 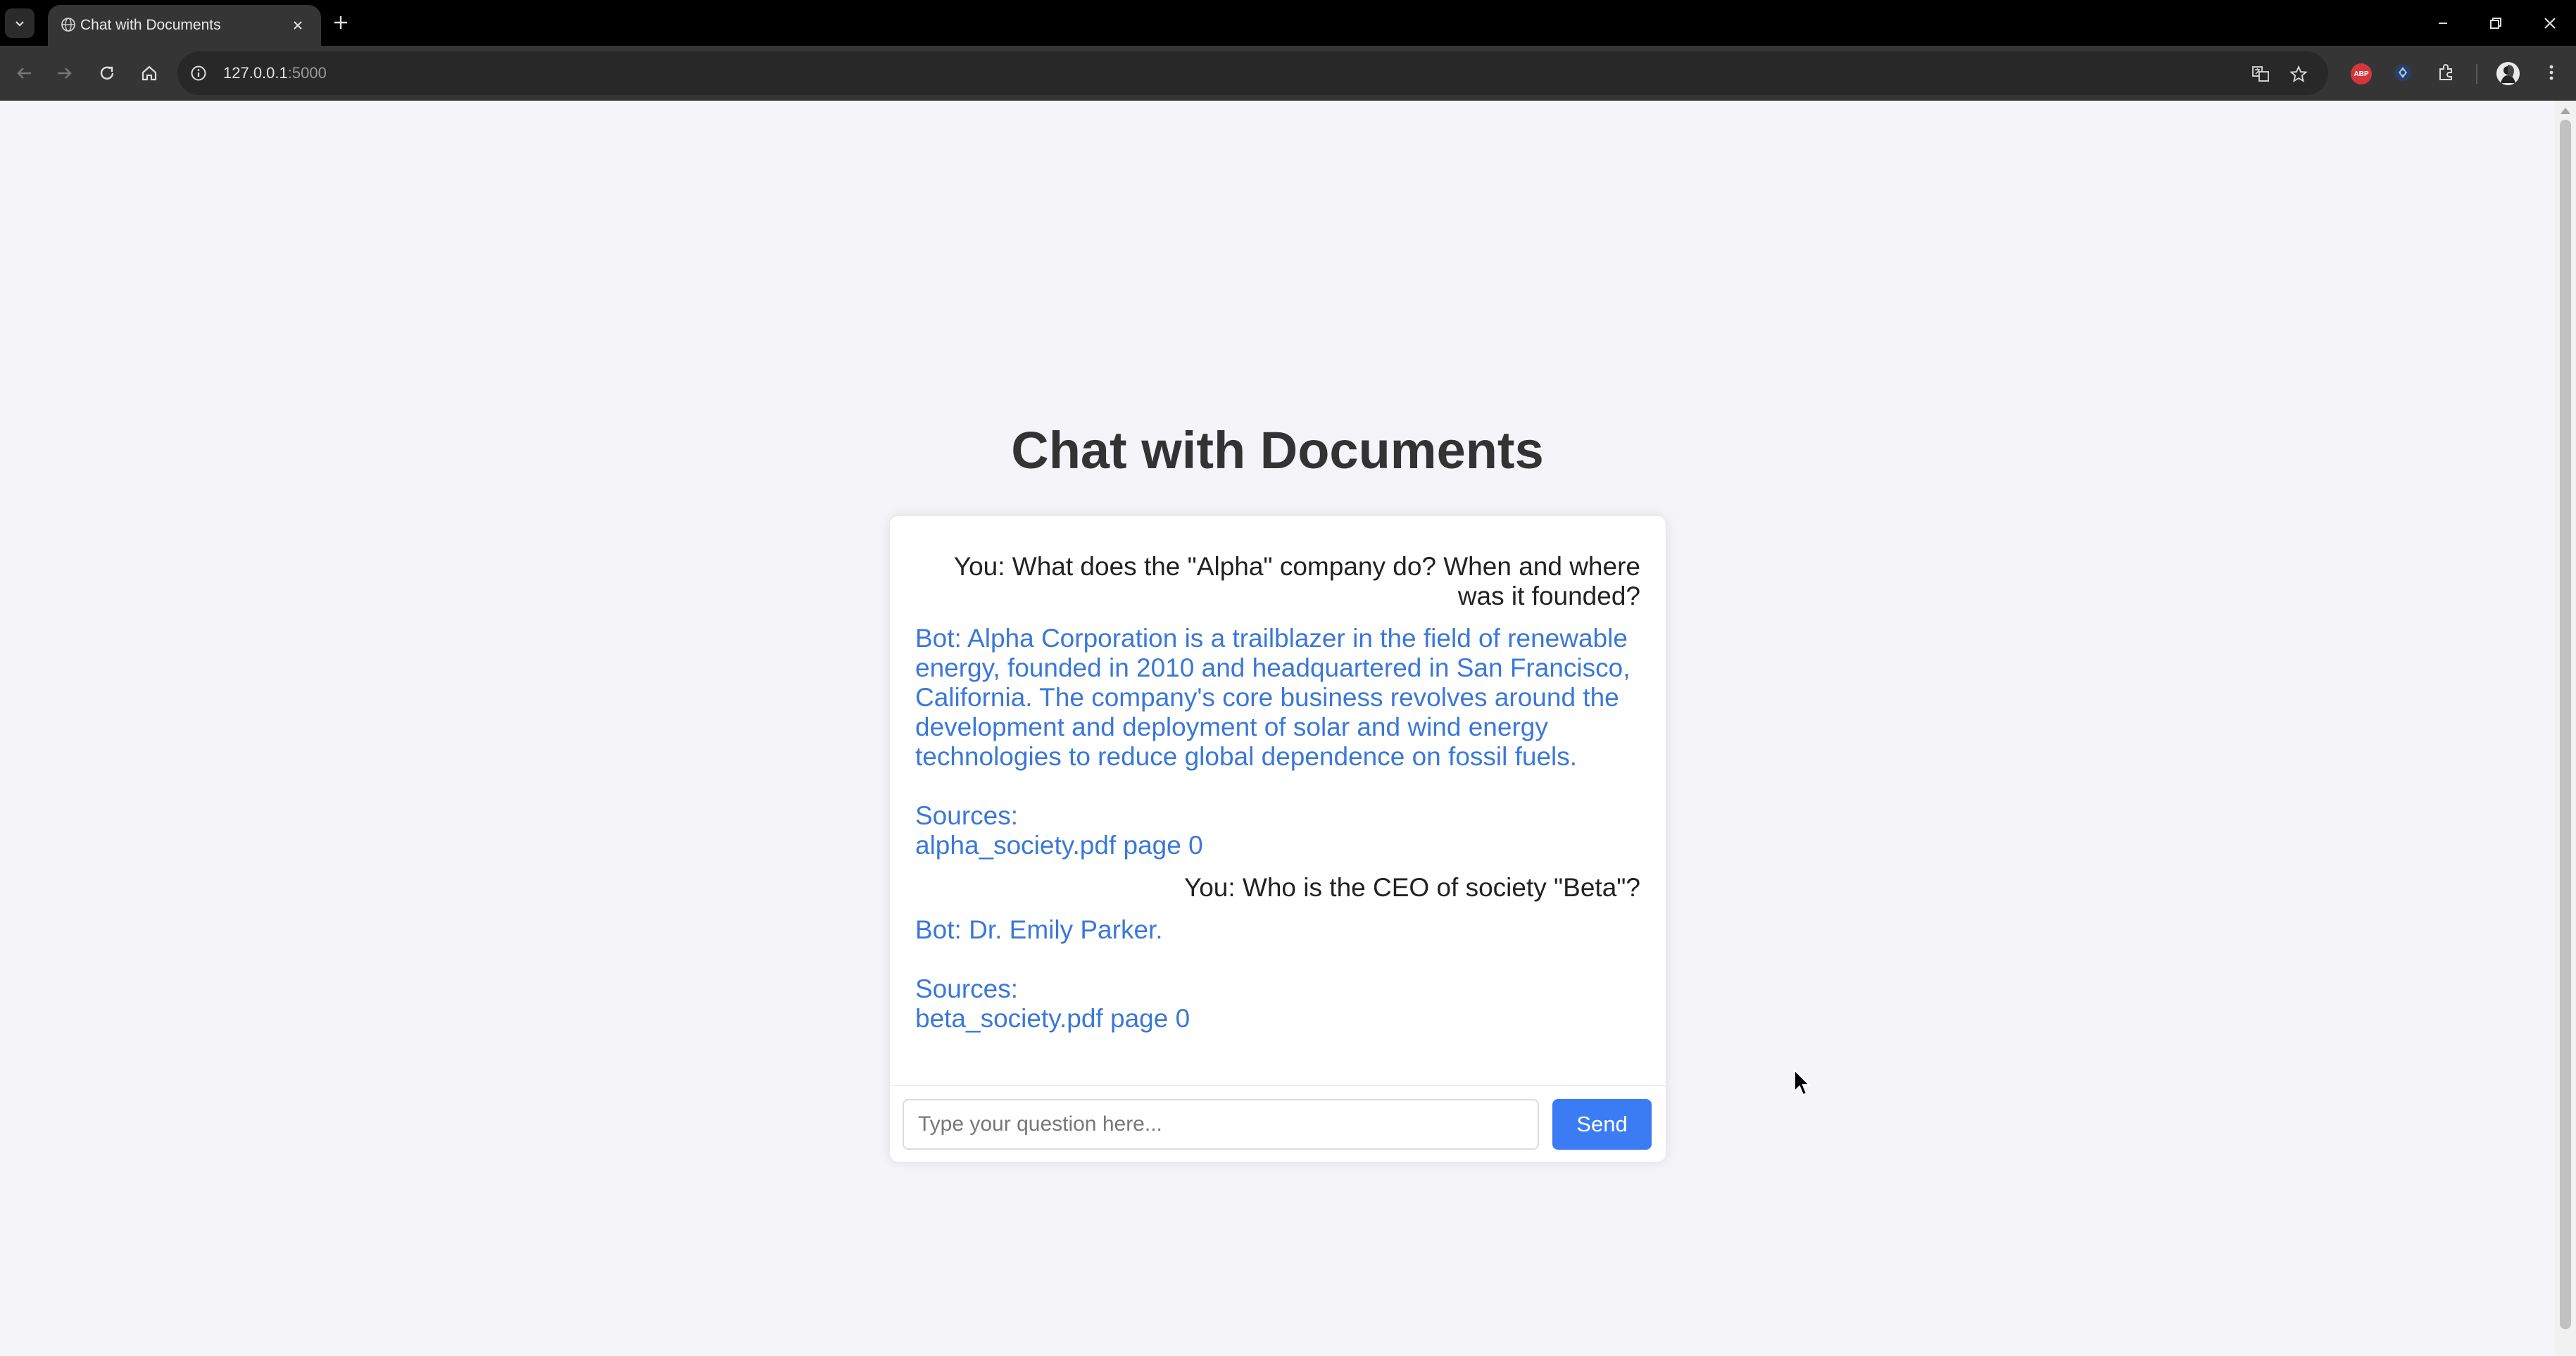 I want to click on tab-search-button, so click(x=19, y=23).